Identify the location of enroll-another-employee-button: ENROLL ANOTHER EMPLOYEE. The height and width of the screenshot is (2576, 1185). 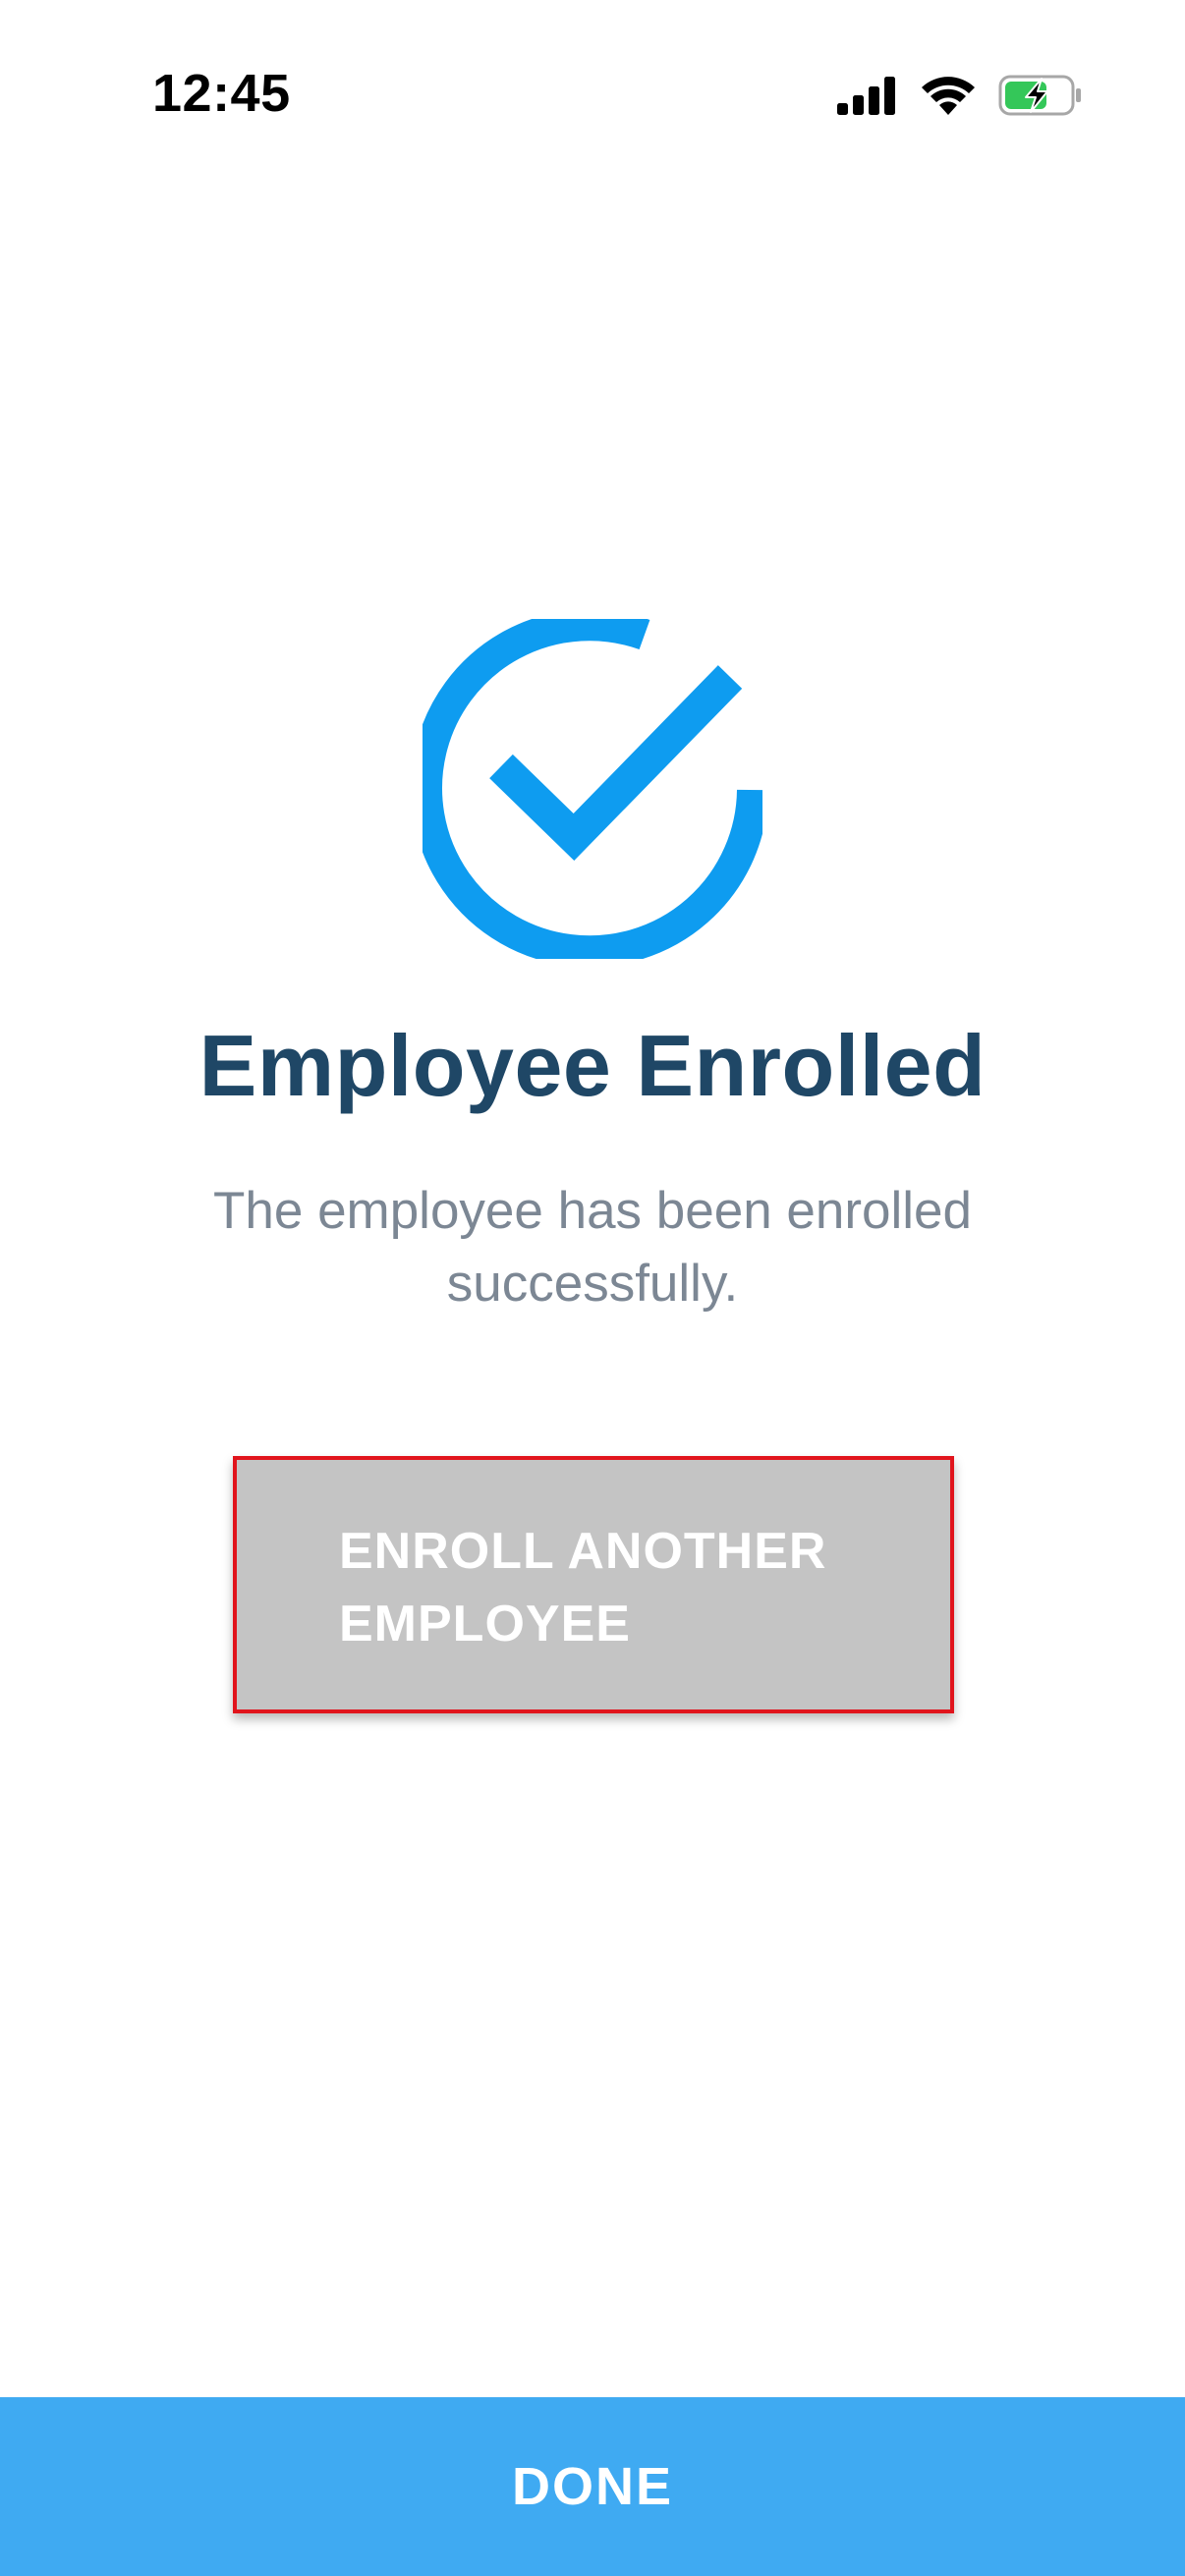
(594, 1584).